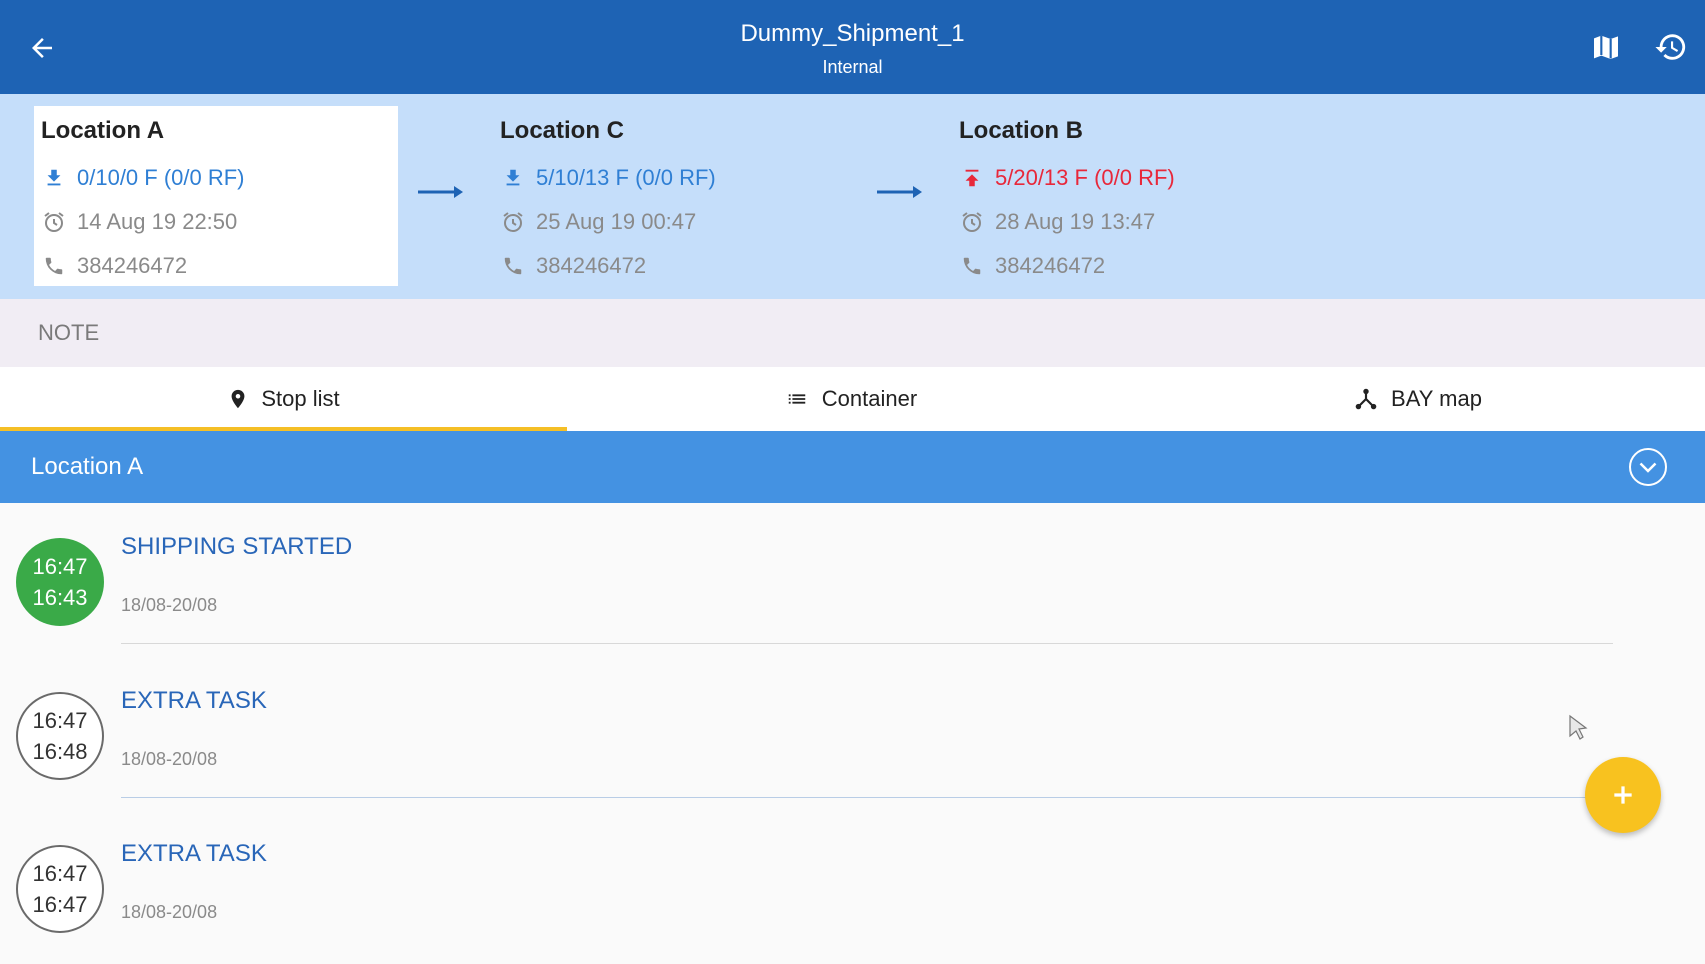 The image size is (1705, 964). What do you see at coordinates (60, 889) in the screenshot?
I see `task-time-badge: 16:47 16:47` at bounding box center [60, 889].